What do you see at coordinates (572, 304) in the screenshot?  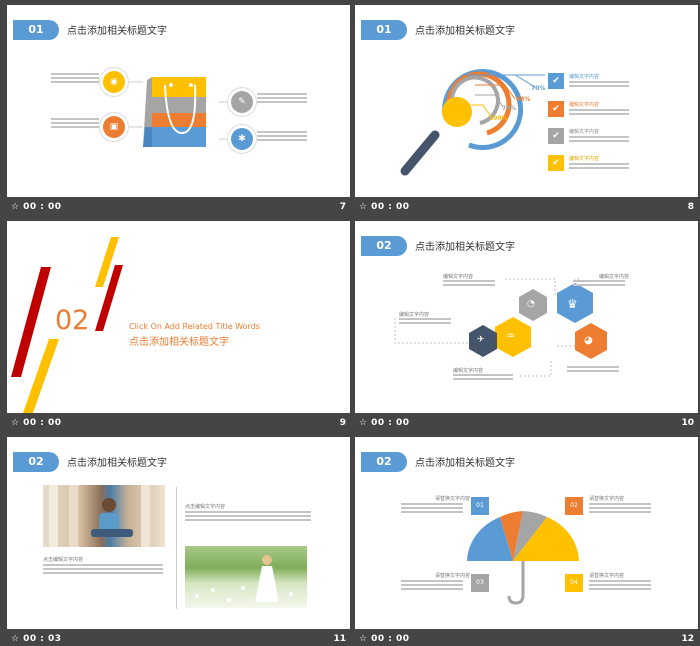 I see `trophy-icon: ♛` at bounding box center [572, 304].